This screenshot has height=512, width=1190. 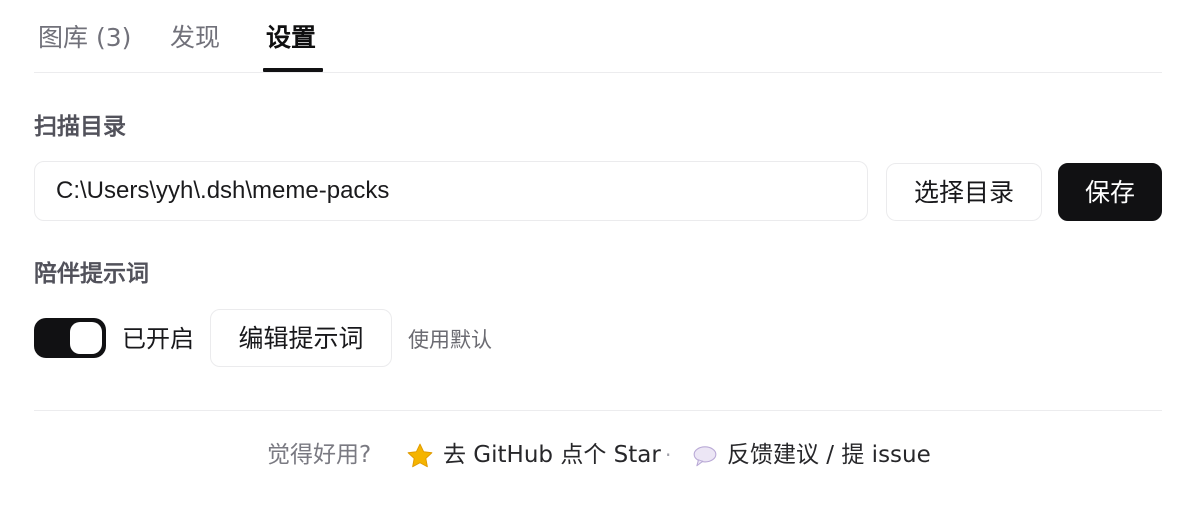 What do you see at coordinates (552, 455) in the screenshot?
I see `github-star-link: 去 GitHub 点个 Star` at bounding box center [552, 455].